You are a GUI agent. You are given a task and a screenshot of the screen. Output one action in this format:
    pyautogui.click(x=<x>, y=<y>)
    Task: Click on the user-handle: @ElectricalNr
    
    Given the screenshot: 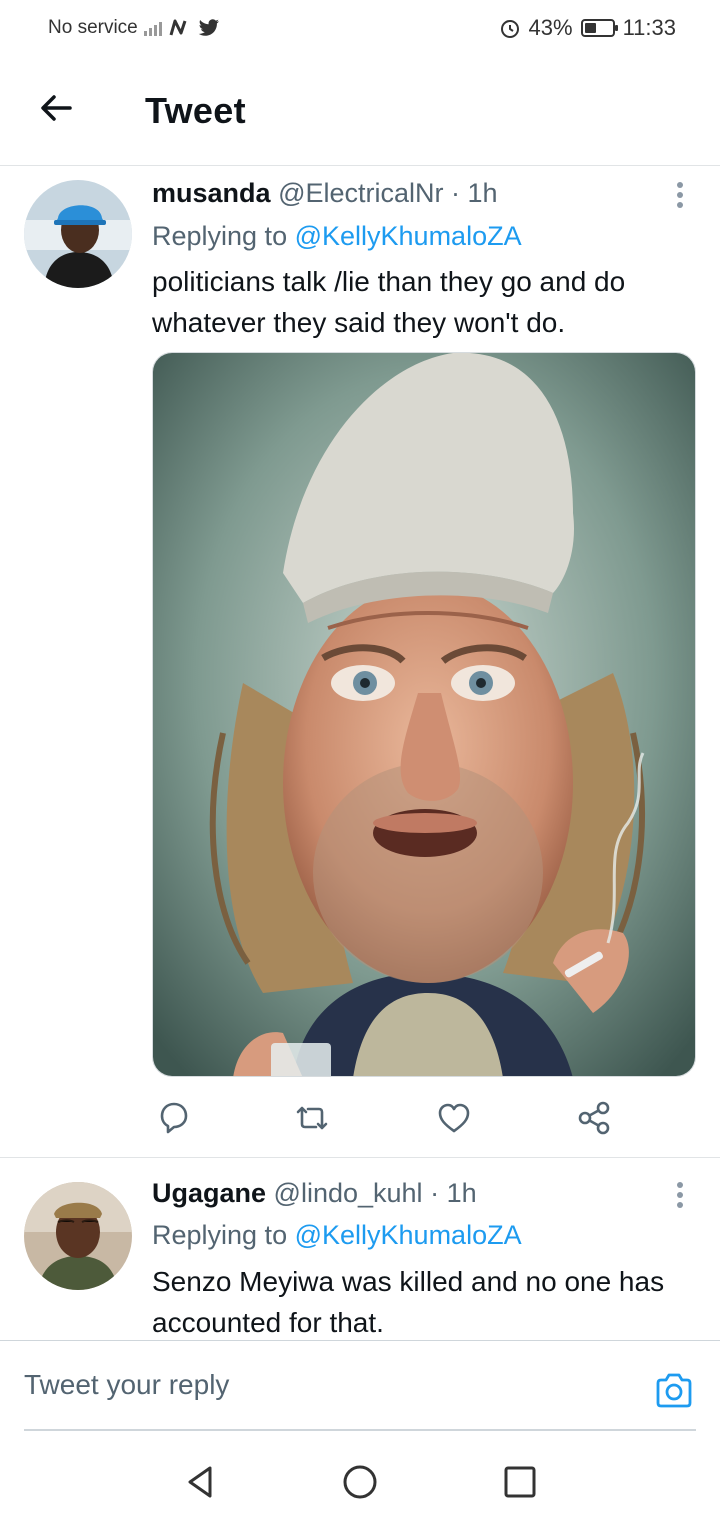 What is the action you would take?
    pyautogui.click(x=360, y=193)
    